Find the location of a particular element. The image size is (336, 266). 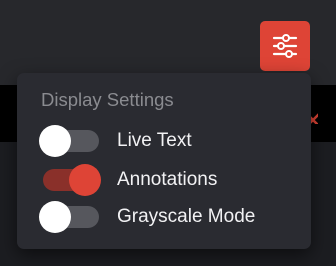

display-settings-button is located at coordinates (285, 46).